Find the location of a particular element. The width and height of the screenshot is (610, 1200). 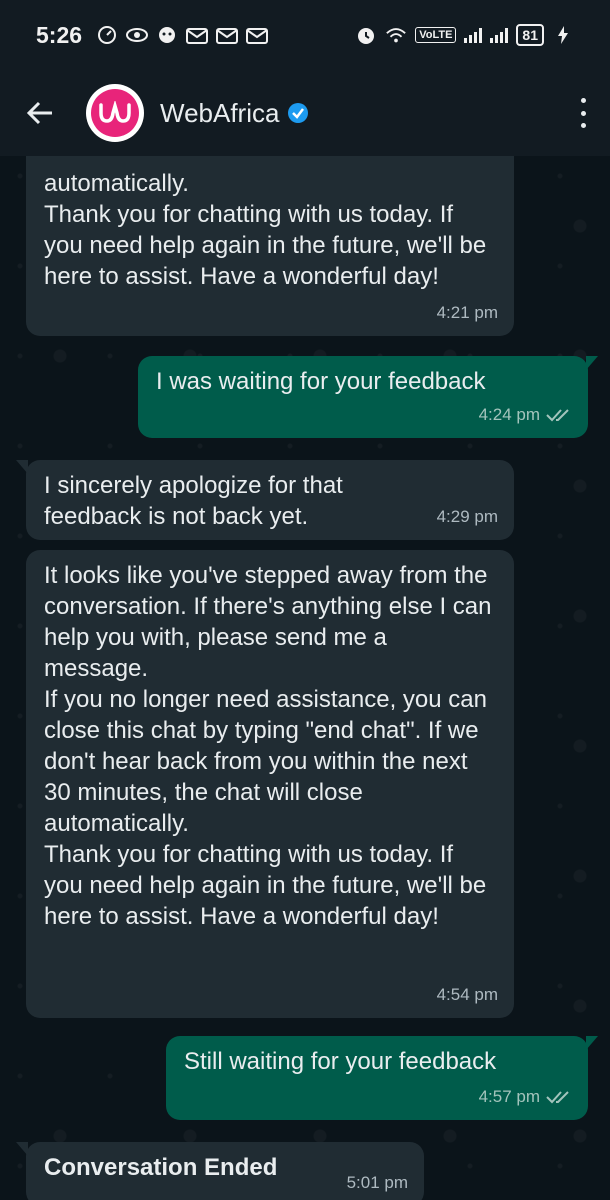

alarm-icon is located at coordinates (366, 35).